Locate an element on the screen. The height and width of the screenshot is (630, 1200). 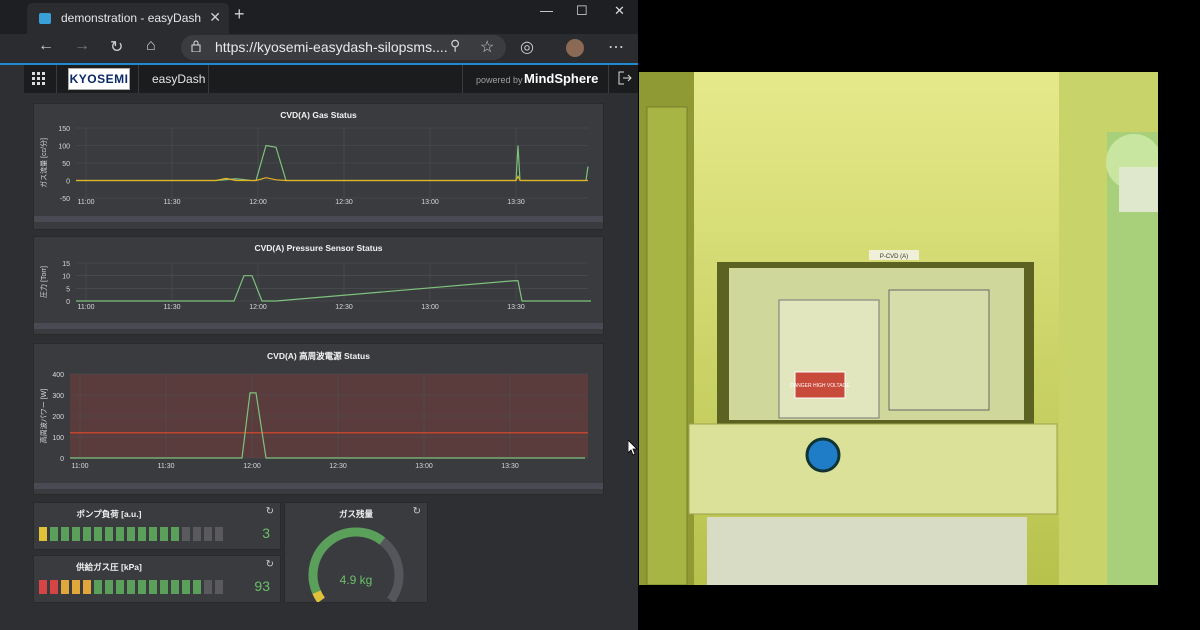
gauge-title: ポンプ負荷 [a.u.] is located at coordinates (109, 514).